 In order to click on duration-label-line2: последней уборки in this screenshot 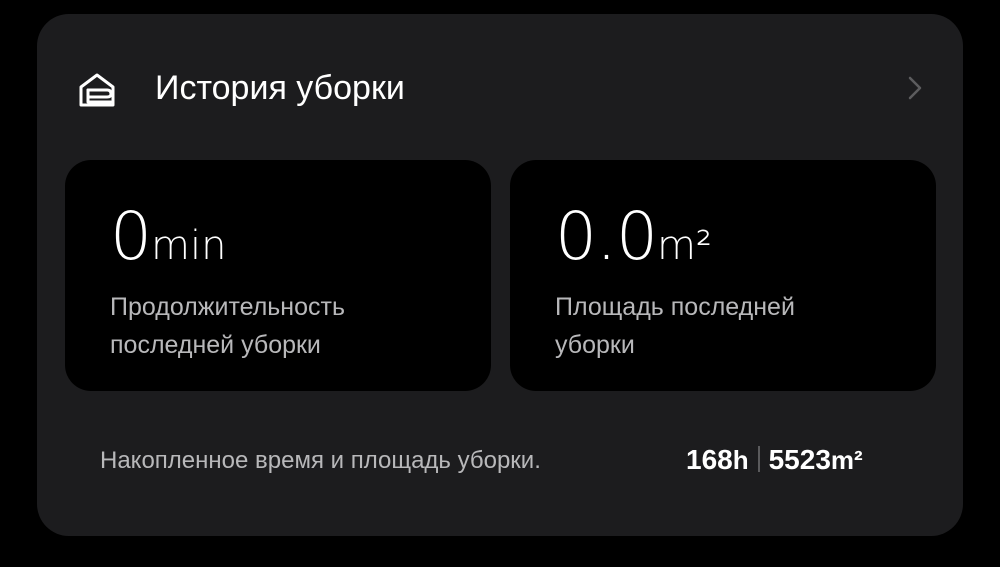, I will do `click(215, 345)`.